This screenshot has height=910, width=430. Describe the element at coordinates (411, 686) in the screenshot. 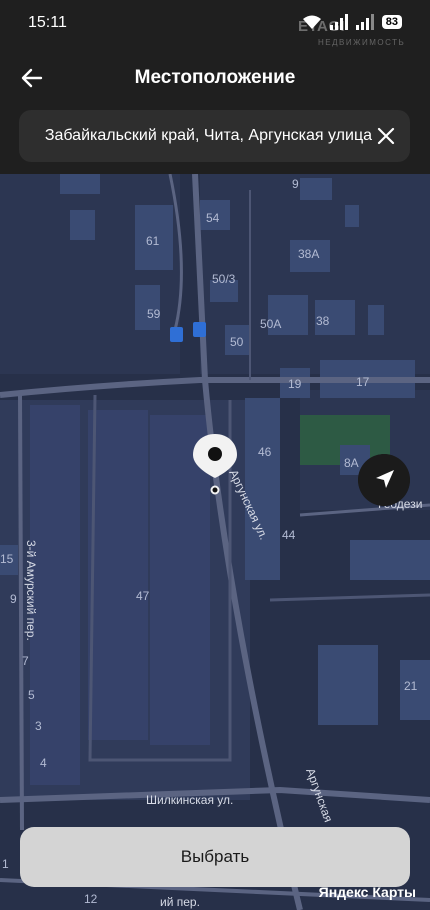

I see `house-number: 21` at that location.